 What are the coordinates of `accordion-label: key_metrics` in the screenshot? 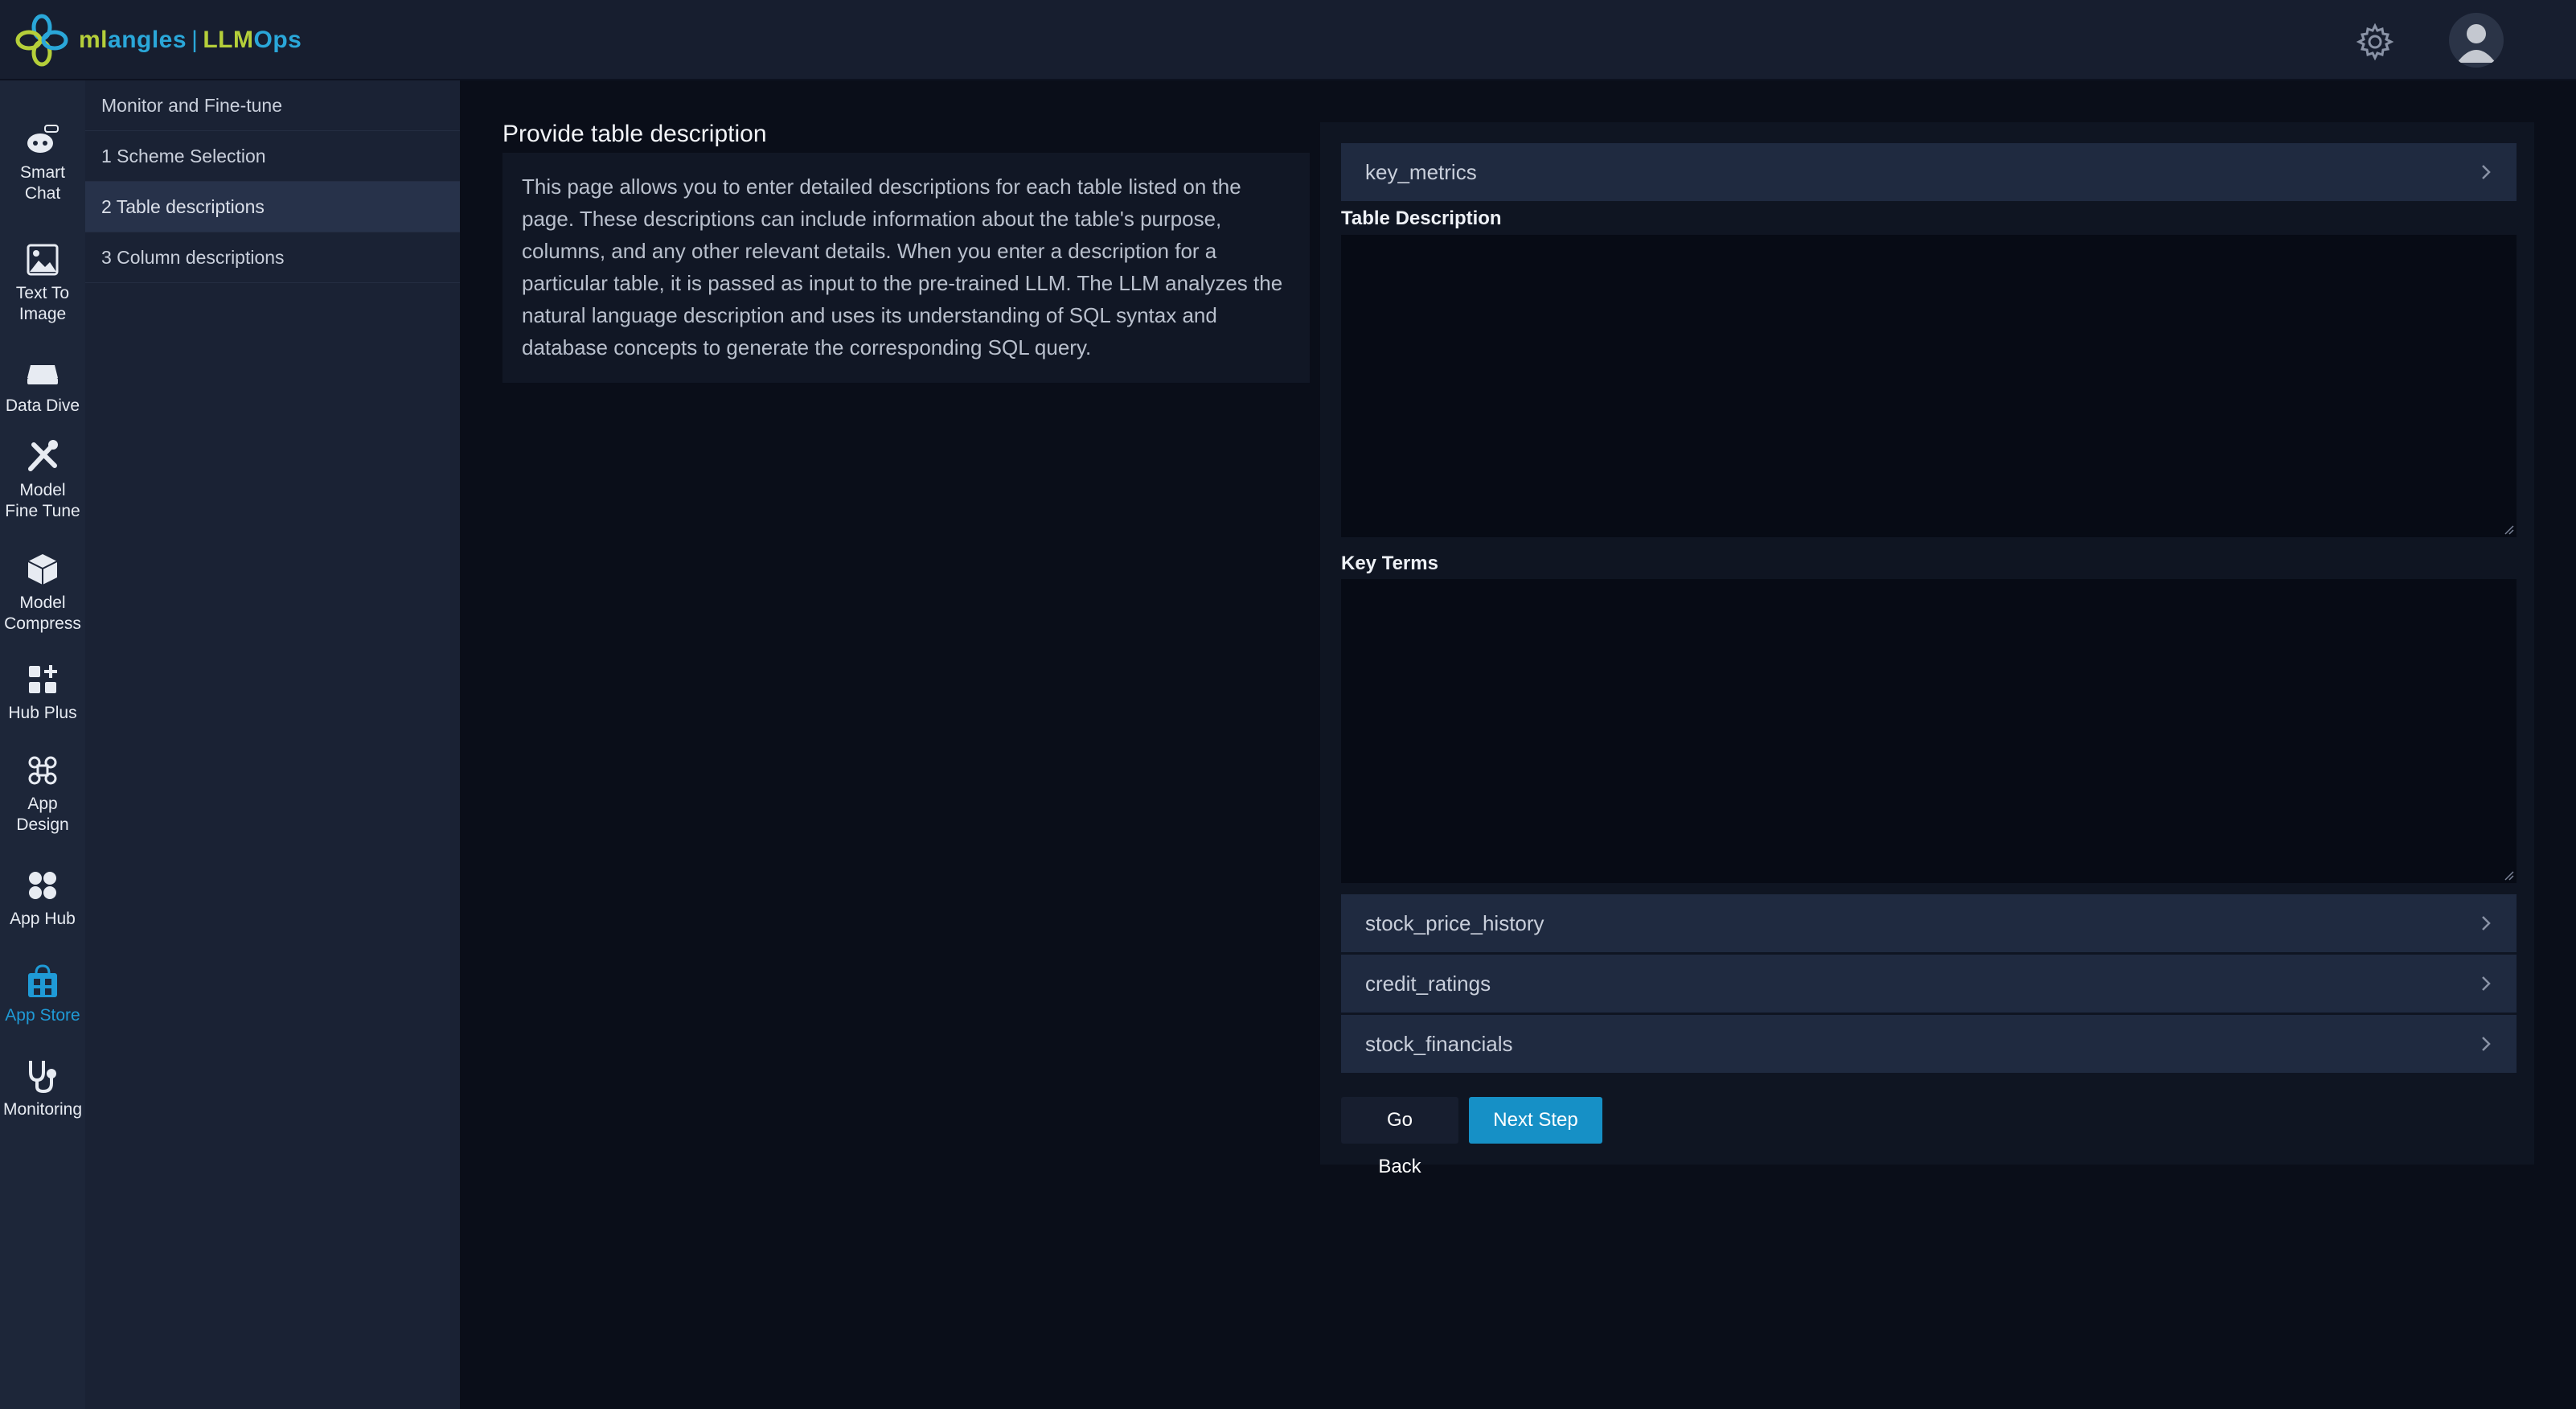 It's located at (1421, 172).